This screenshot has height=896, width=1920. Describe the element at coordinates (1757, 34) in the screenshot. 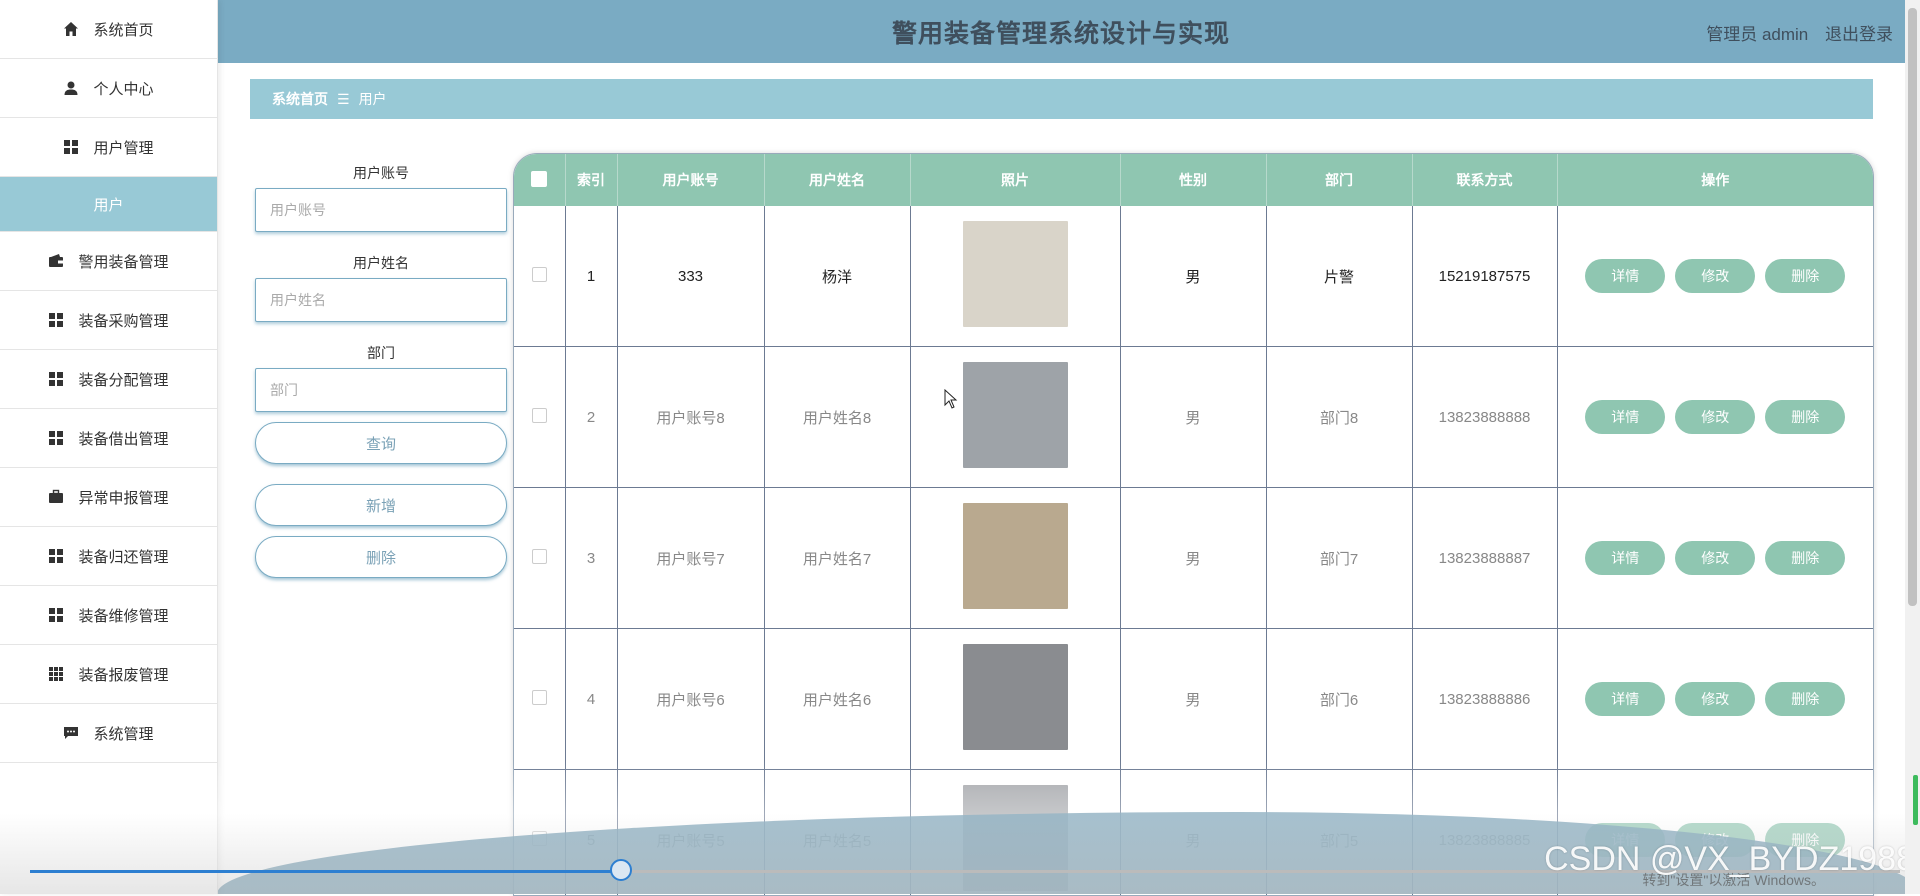

I see `admin-label: 管理员 admin` at that location.